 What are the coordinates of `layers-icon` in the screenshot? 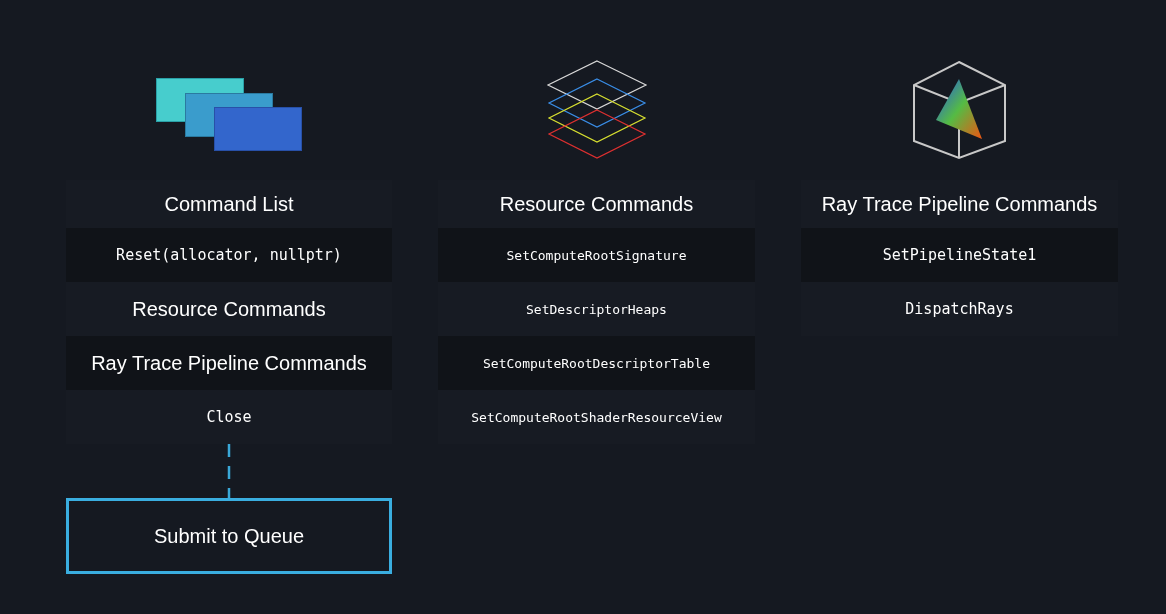 It's located at (596, 110).